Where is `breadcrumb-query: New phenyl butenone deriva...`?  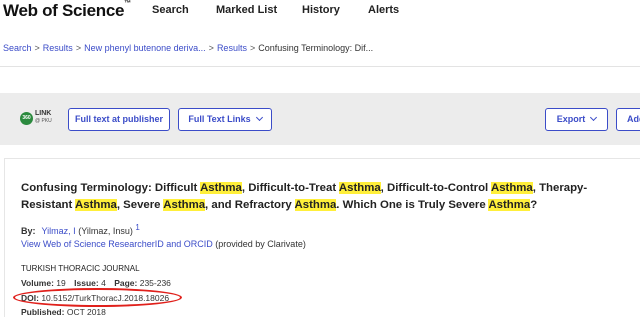
breadcrumb-query: New phenyl butenone deriva... is located at coordinates (145, 48).